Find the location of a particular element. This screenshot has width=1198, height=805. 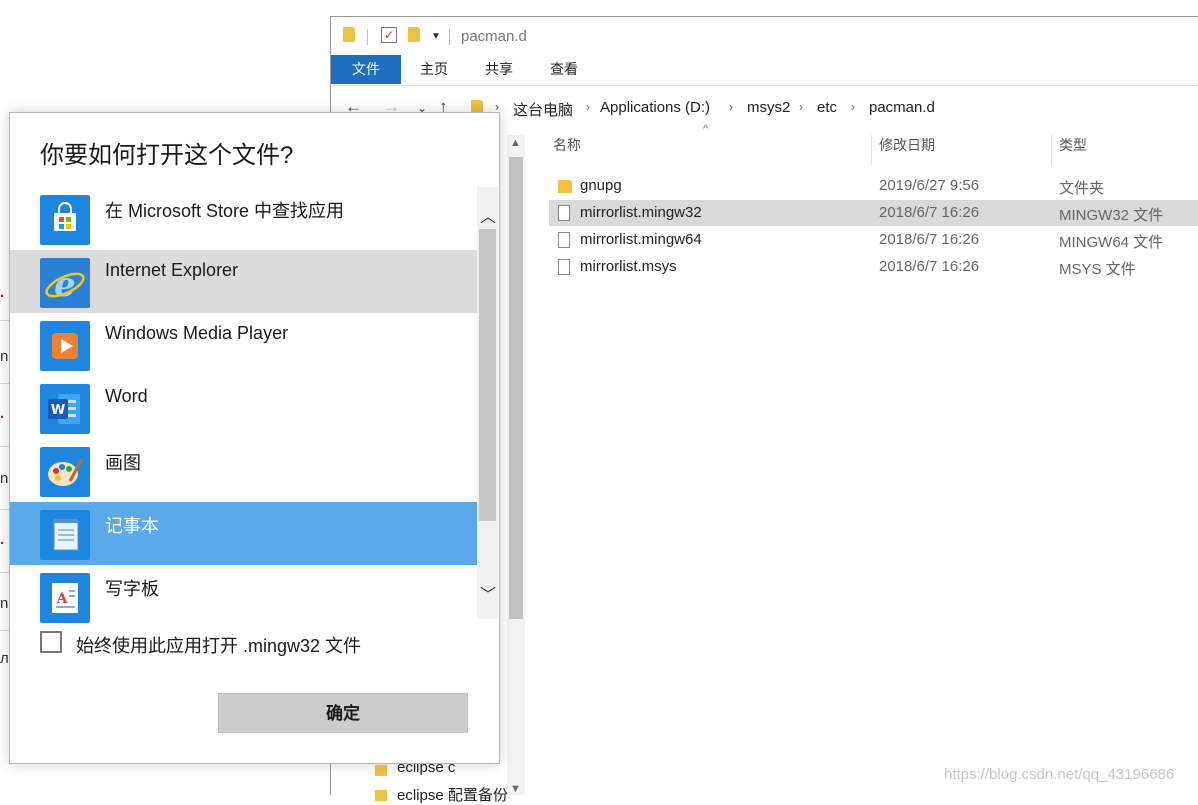

file-name: mirrorlist.mingw64 is located at coordinates (641, 239).